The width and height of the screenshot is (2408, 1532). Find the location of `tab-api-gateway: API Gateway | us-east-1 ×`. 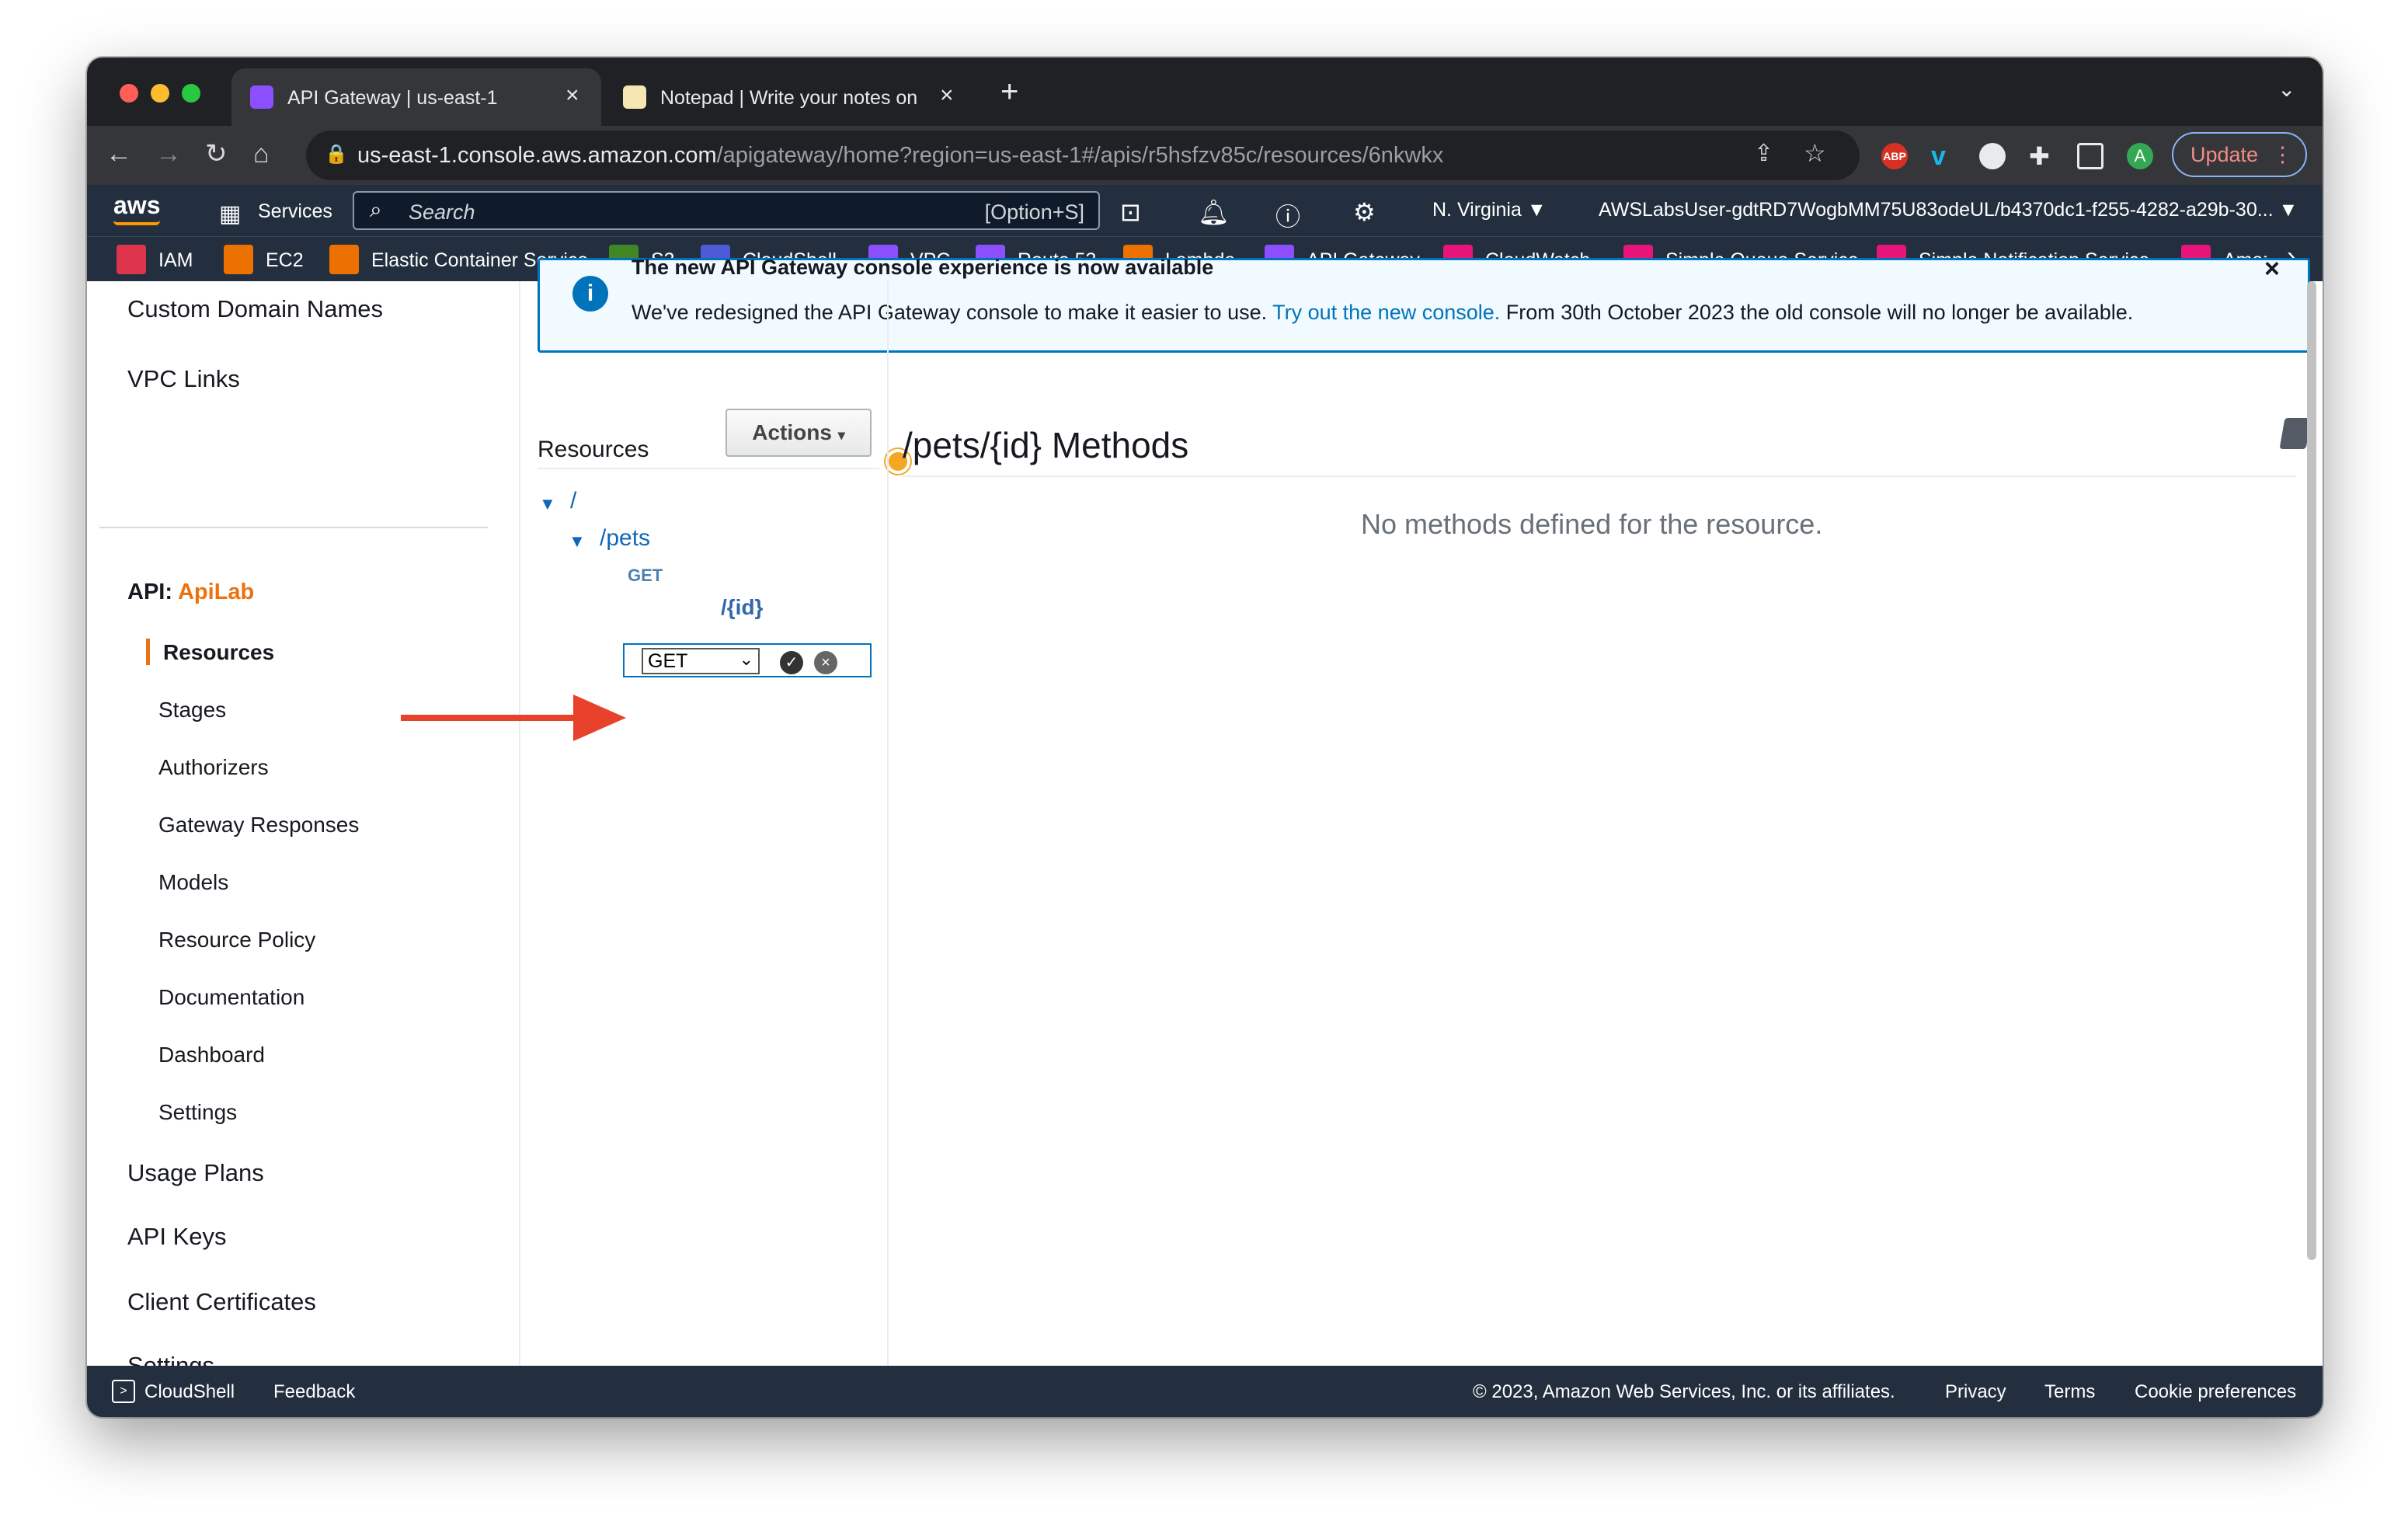

tab-api-gateway: API Gateway | us-east-1 × is located at coordinates (416, 97).